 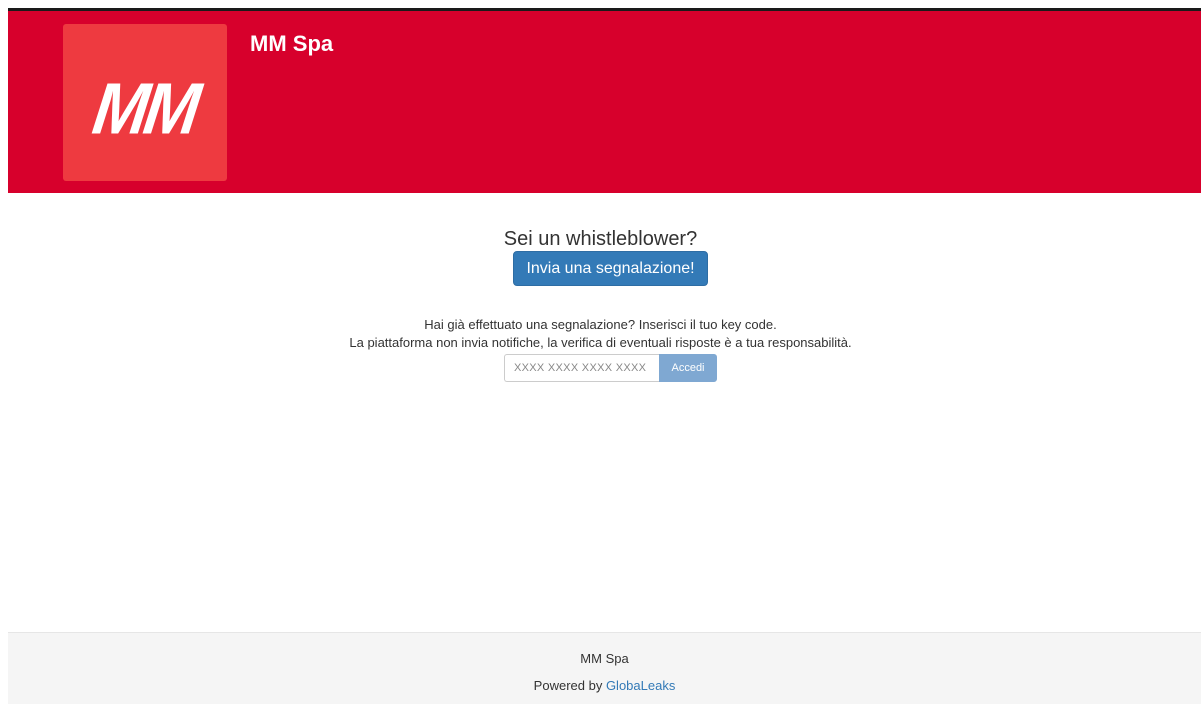 I want to click on site-title: MM Spa, so click(x=292, y=43).